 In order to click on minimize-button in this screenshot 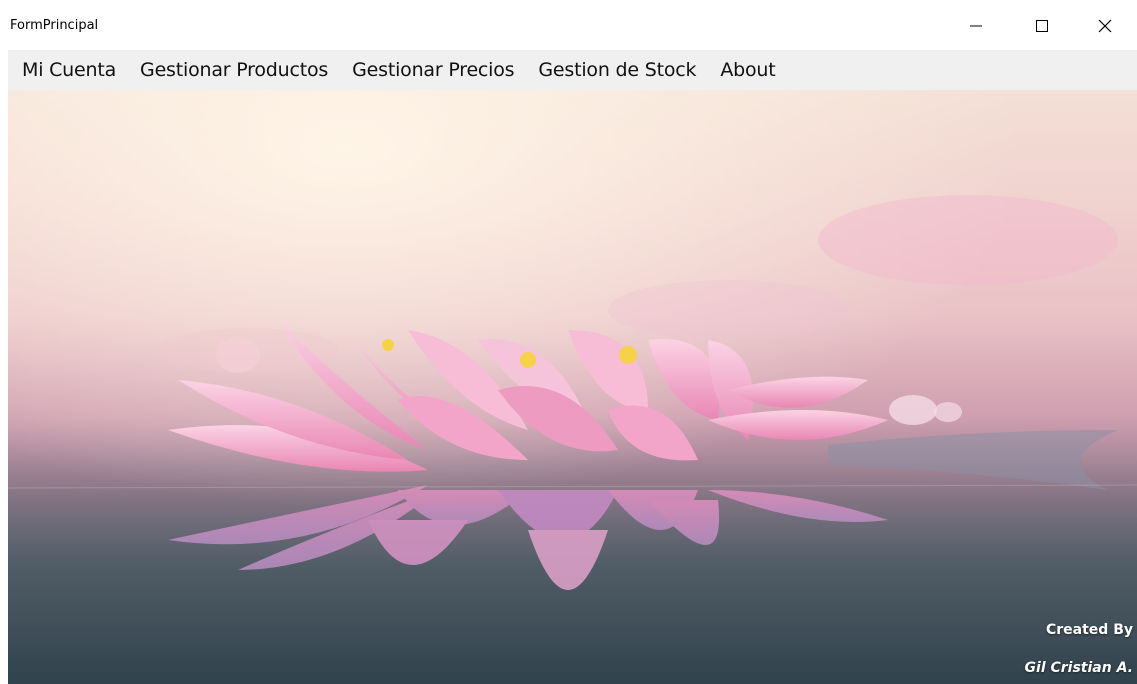, I will do `click(976, 26)`.